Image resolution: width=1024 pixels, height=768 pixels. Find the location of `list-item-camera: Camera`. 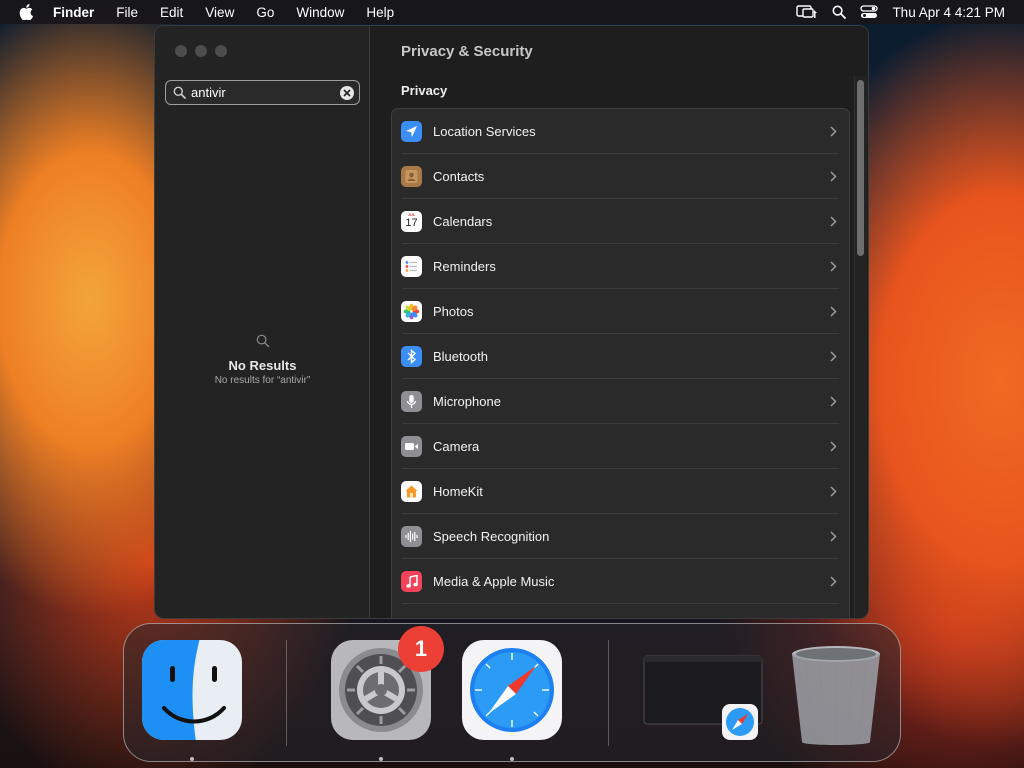

list-item-camera: Camera is located at coordinates (620, 446).